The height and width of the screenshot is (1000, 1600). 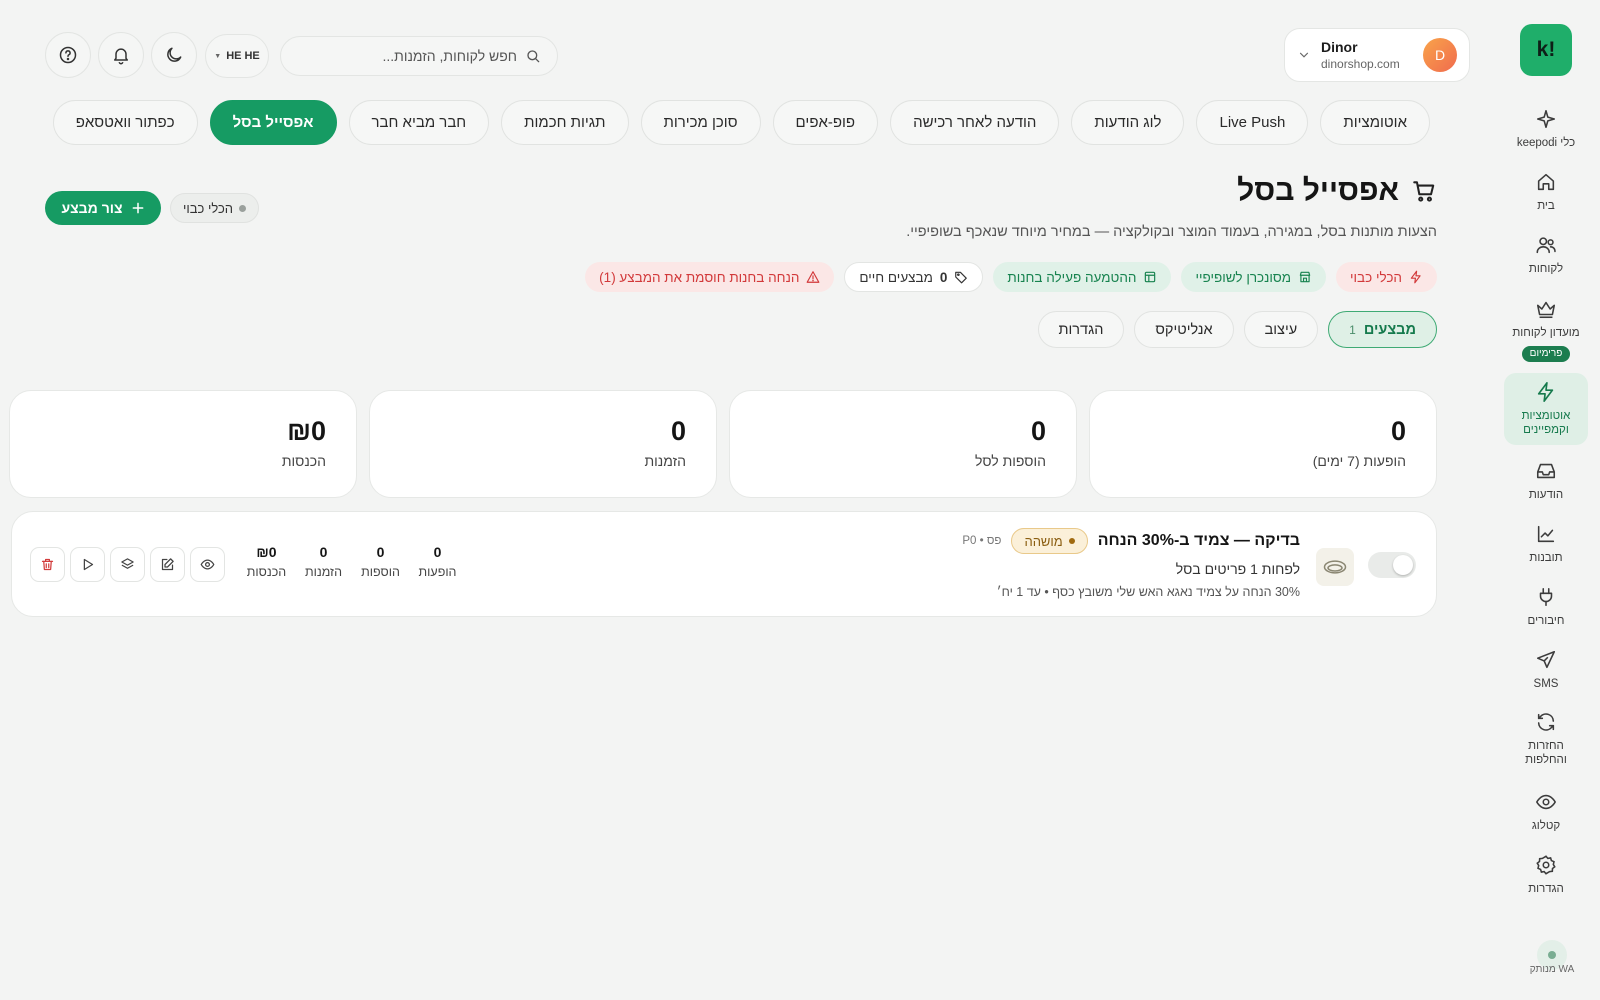 I want to click on stat-value: ₪0, so click(x=306, y=431).